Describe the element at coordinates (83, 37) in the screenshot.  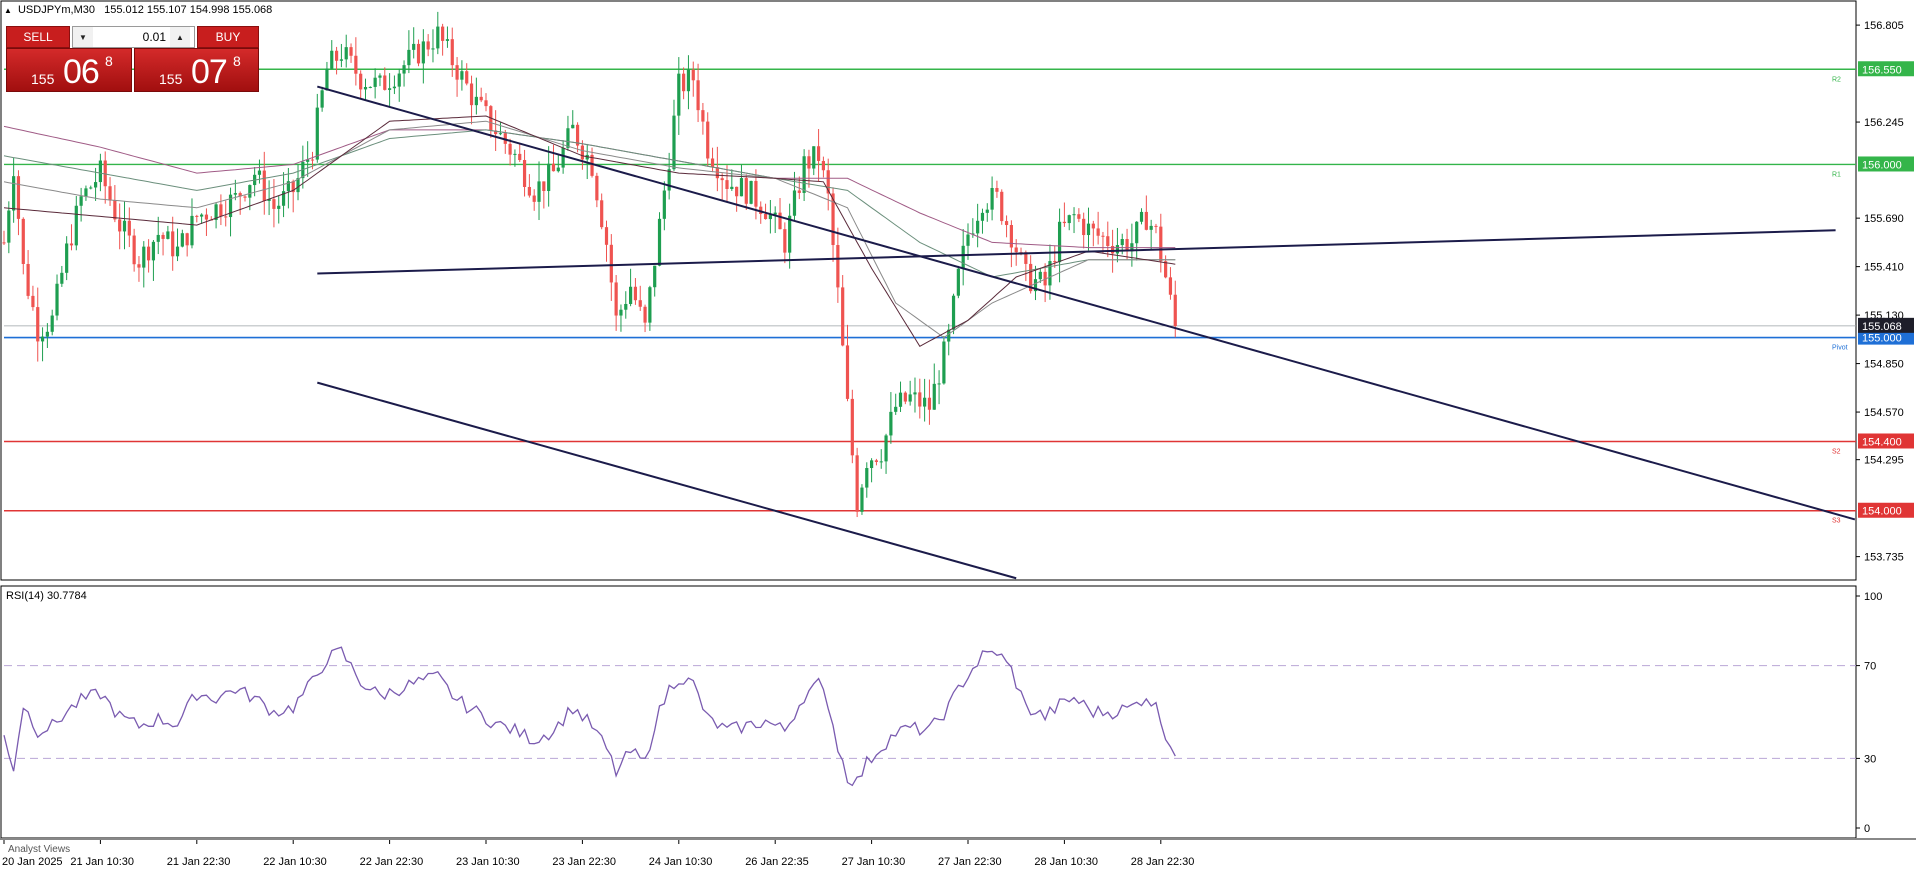
I see `lot-decrease-icon: ▼` at that location.